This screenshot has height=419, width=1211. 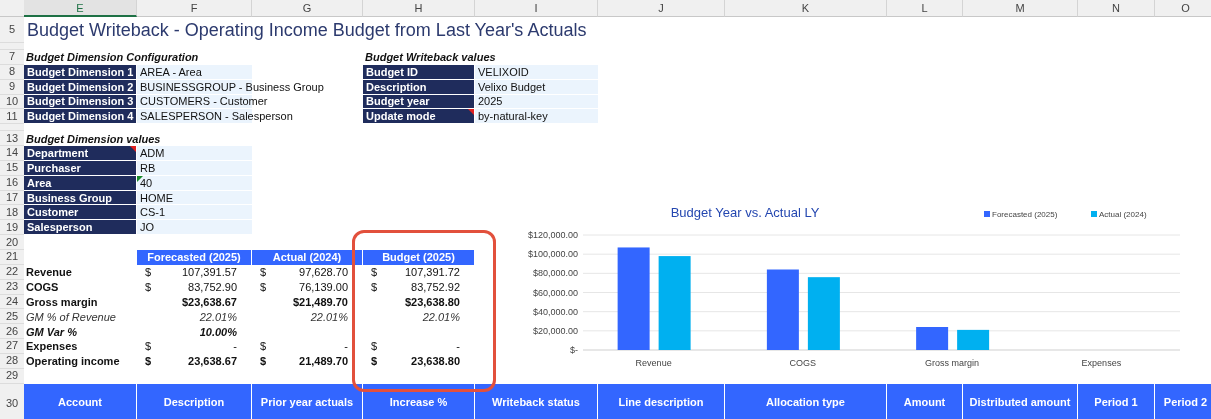 What do you see at coordinates (12, 87) in the screenshot?
I see `row-number: 9` at bounding box center [12, 87].